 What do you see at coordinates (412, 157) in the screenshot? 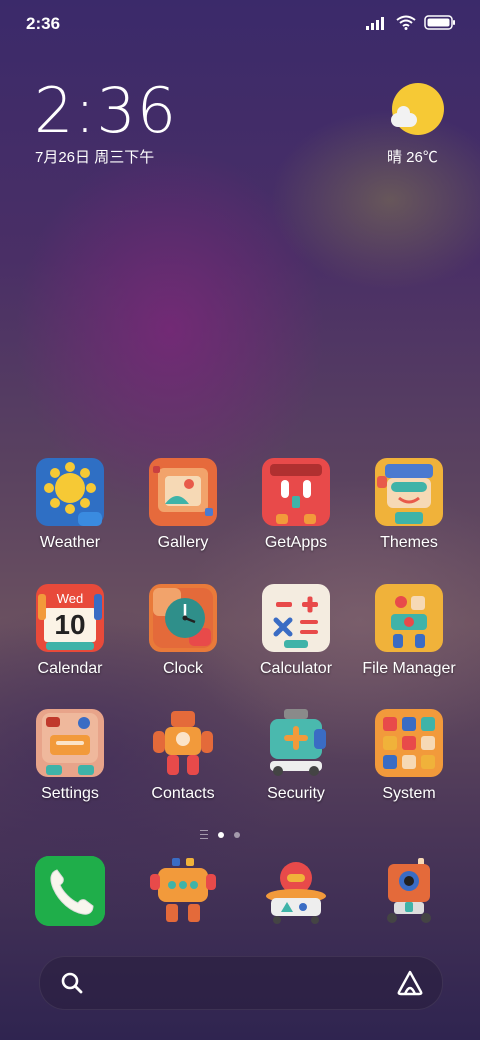
I see `weather-widget-text: 晴 26℃` at bounding box center [412, 157].